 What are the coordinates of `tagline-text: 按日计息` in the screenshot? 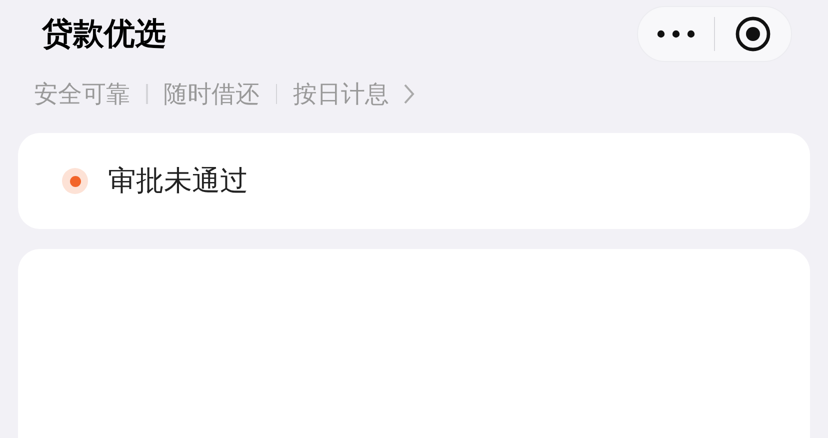 It's located at (341, 94).